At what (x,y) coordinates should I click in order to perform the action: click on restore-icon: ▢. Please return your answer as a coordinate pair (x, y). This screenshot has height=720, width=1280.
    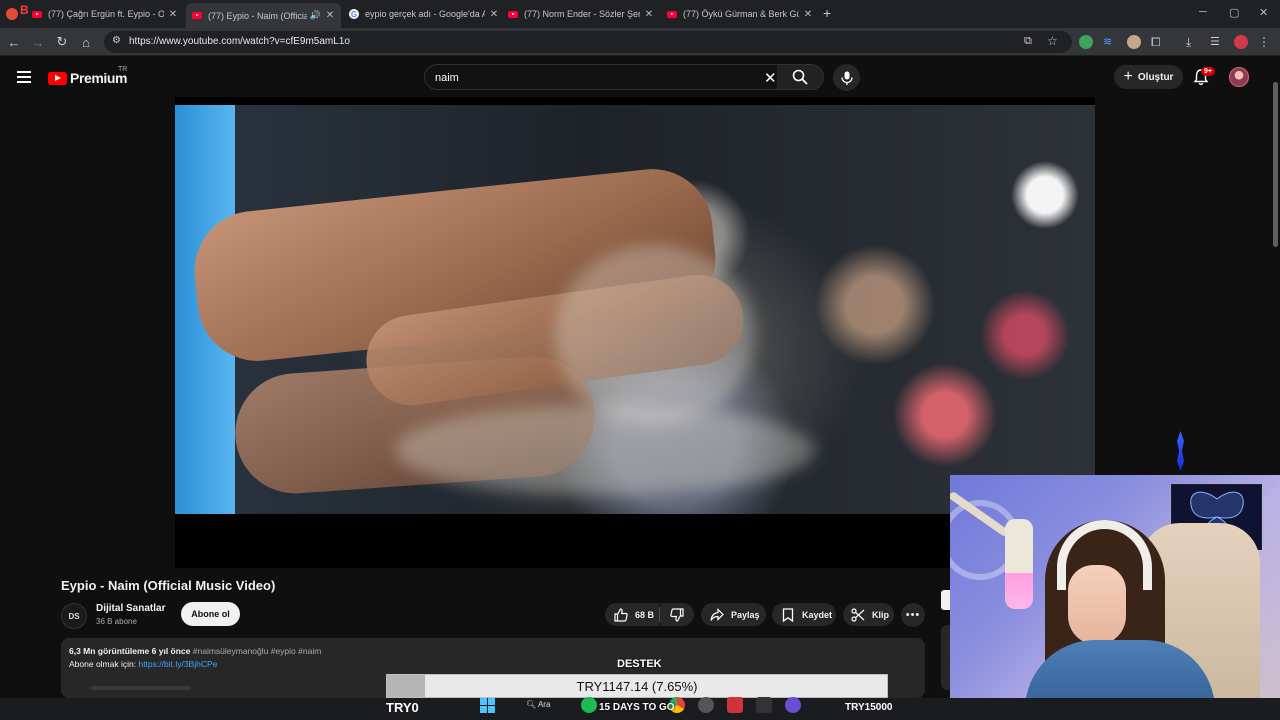
    Looking at the image, I should click on (1234, 12).